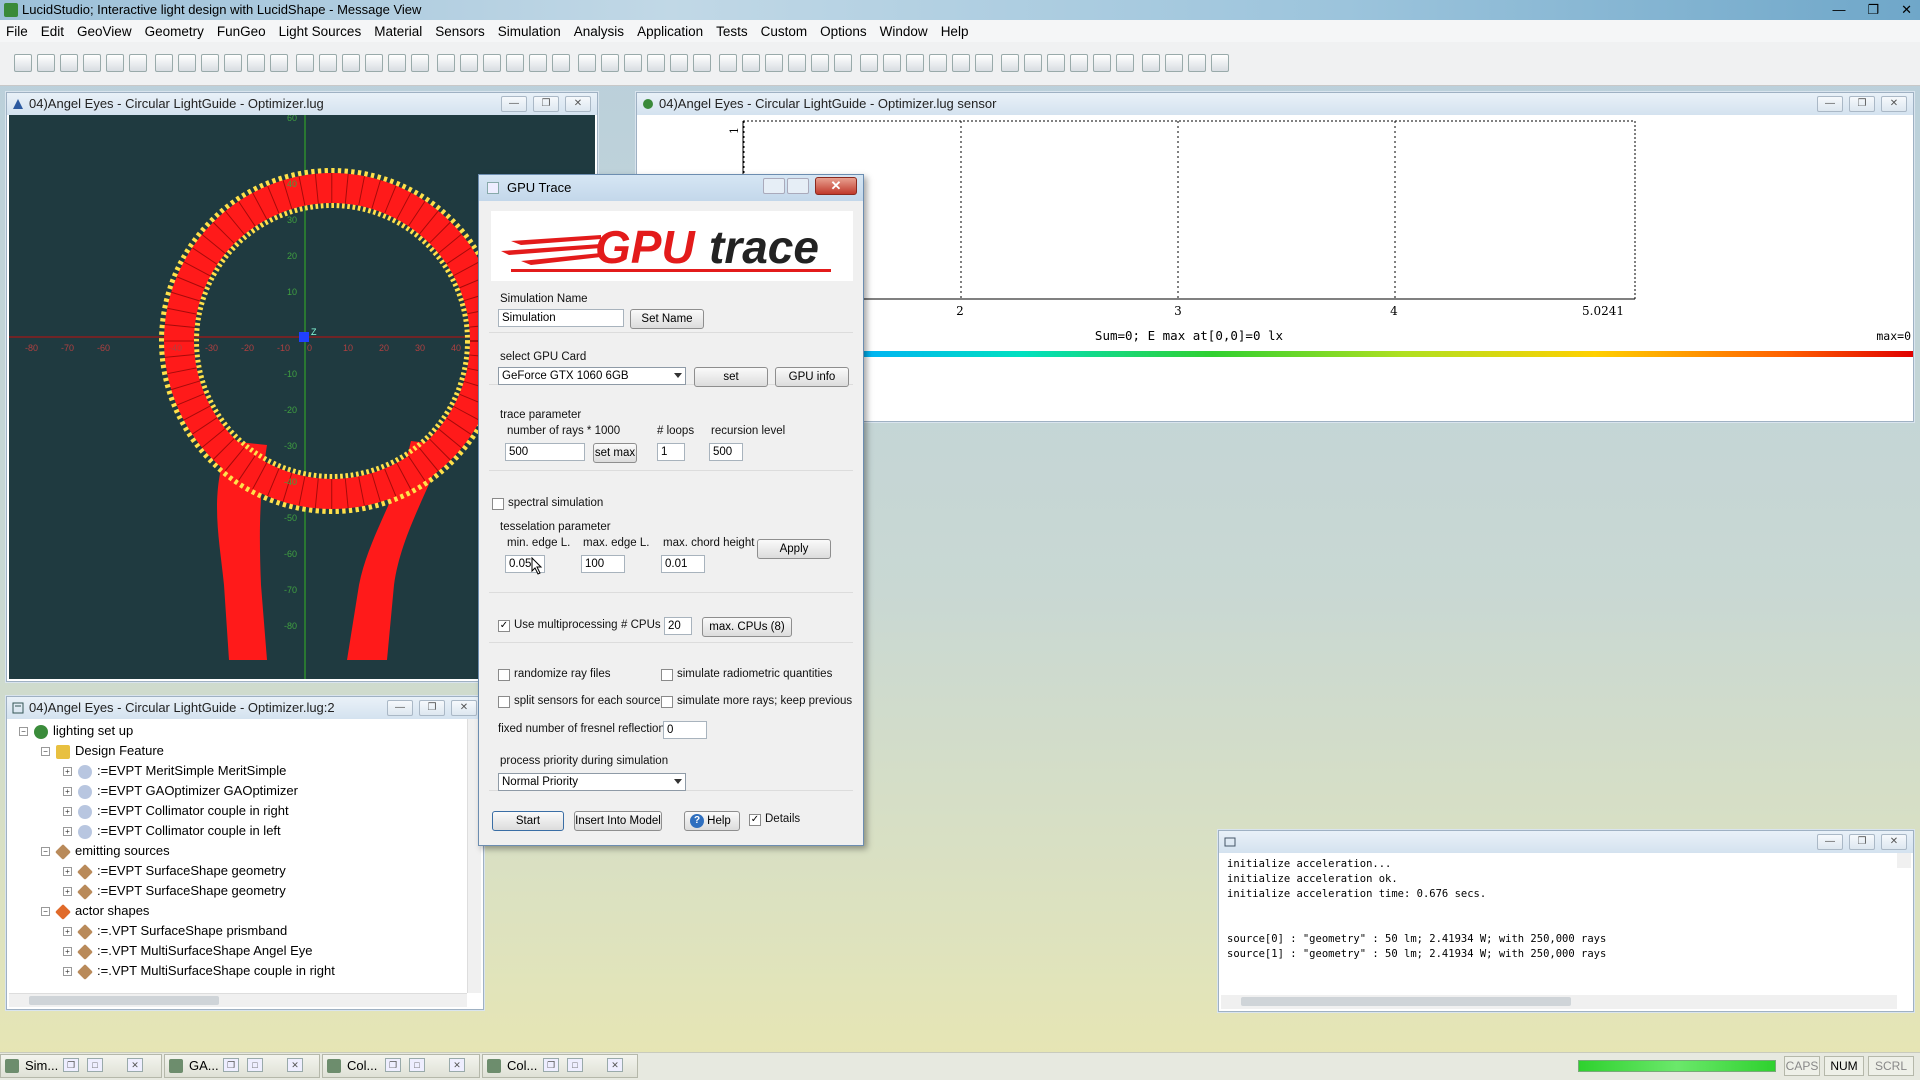 This screenshot has height=1080, width=1920. Describe the element at coordinates (320, 31) in the screenshot. I see `menu-light-sources: Light Sources` at that location.